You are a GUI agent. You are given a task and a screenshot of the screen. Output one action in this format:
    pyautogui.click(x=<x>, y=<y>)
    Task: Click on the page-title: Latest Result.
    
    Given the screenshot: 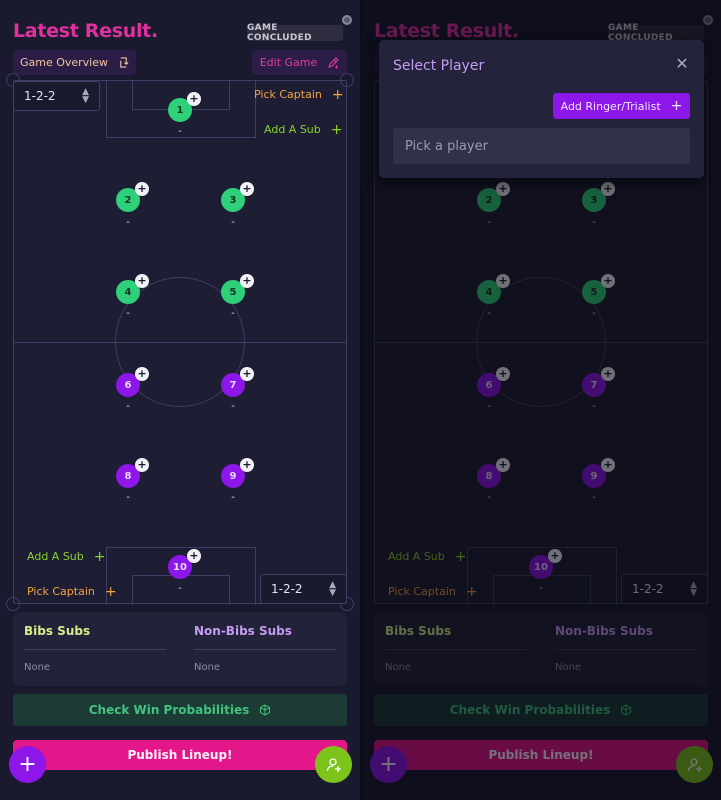 What is the action you would take?
    pyautogui.click(x=85, y=31)
    